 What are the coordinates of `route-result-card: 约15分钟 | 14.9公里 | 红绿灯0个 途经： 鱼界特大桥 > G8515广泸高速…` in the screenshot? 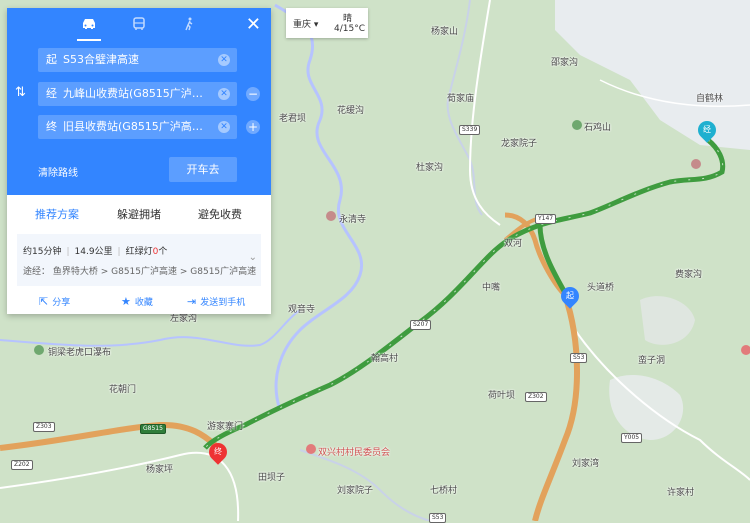 It's located at (139, 260).